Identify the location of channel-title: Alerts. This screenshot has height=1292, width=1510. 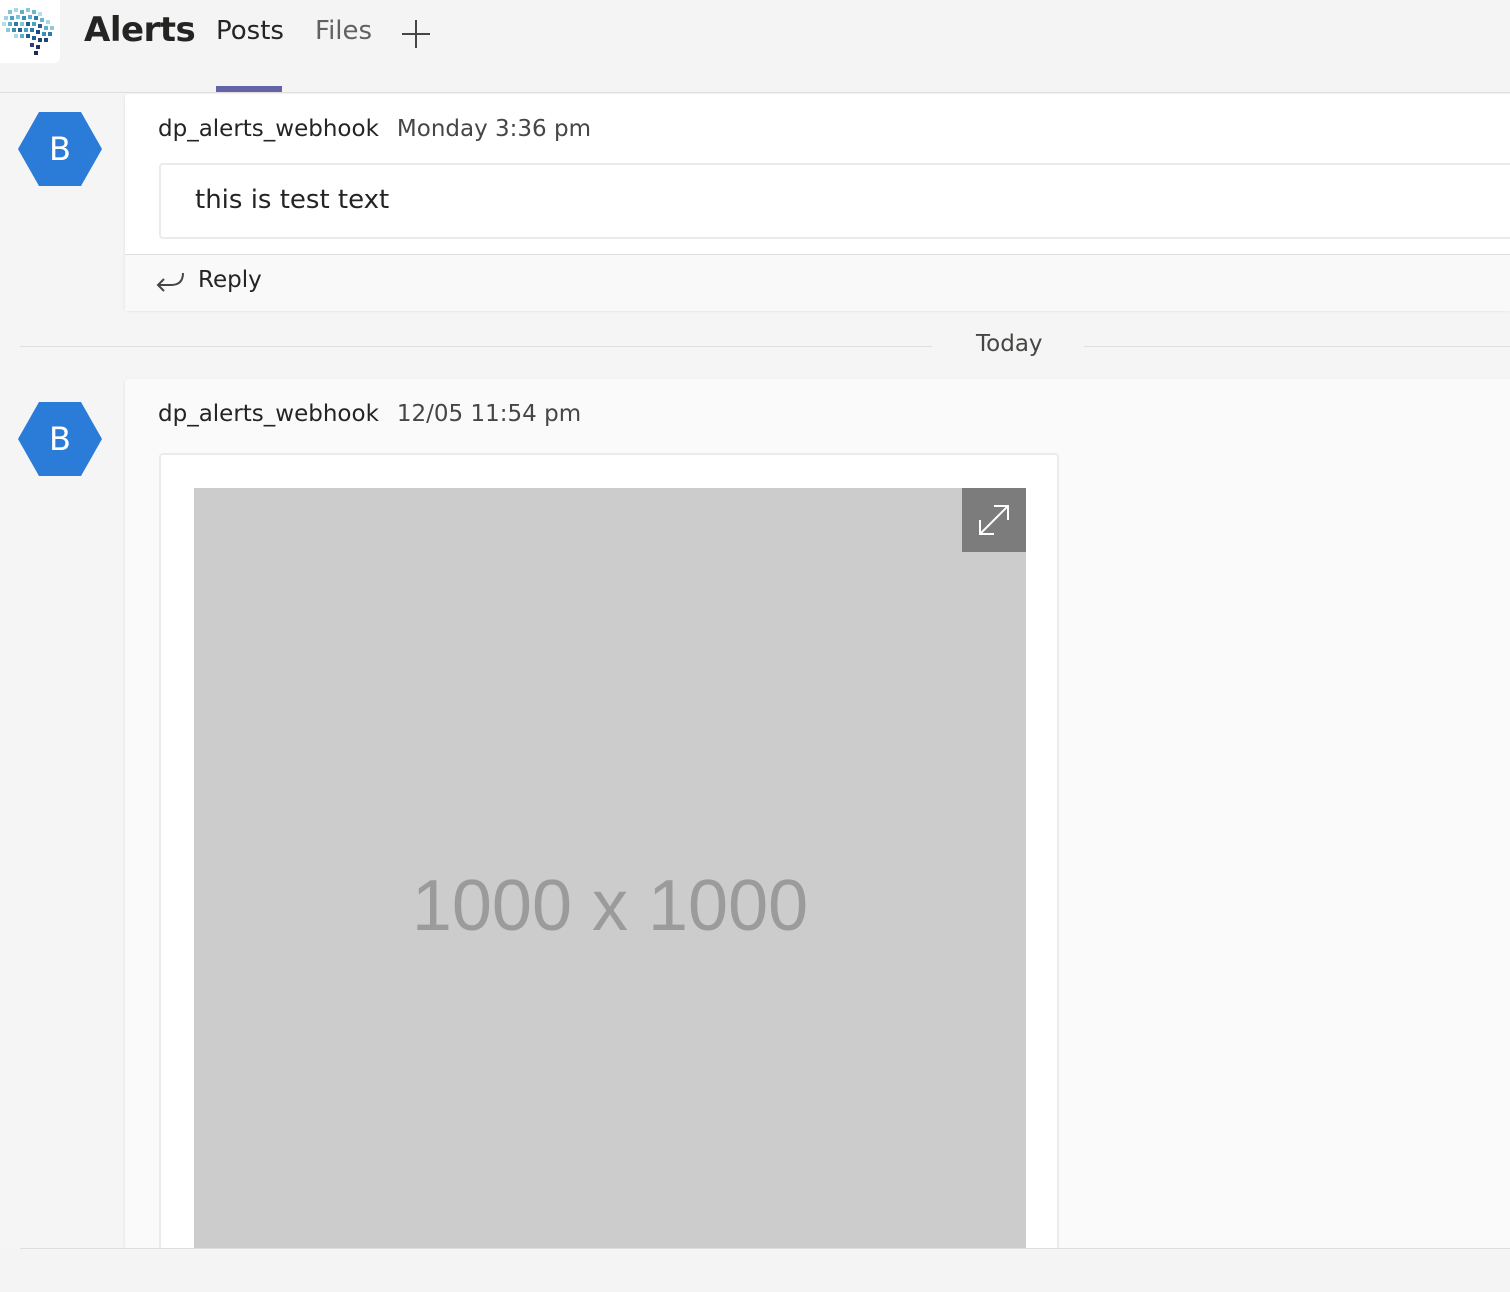
(140, 30).